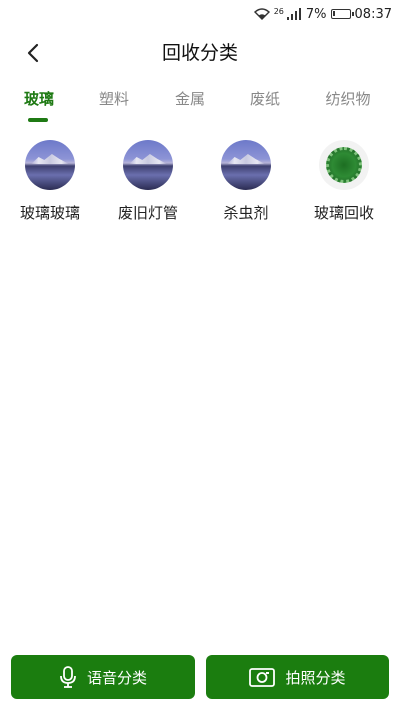 The image size is (400, 710). What do you see at coordinates (246, 213) in the screenshot?
I see `item-label: 杀虫剂` at bounding box center [246, 213].